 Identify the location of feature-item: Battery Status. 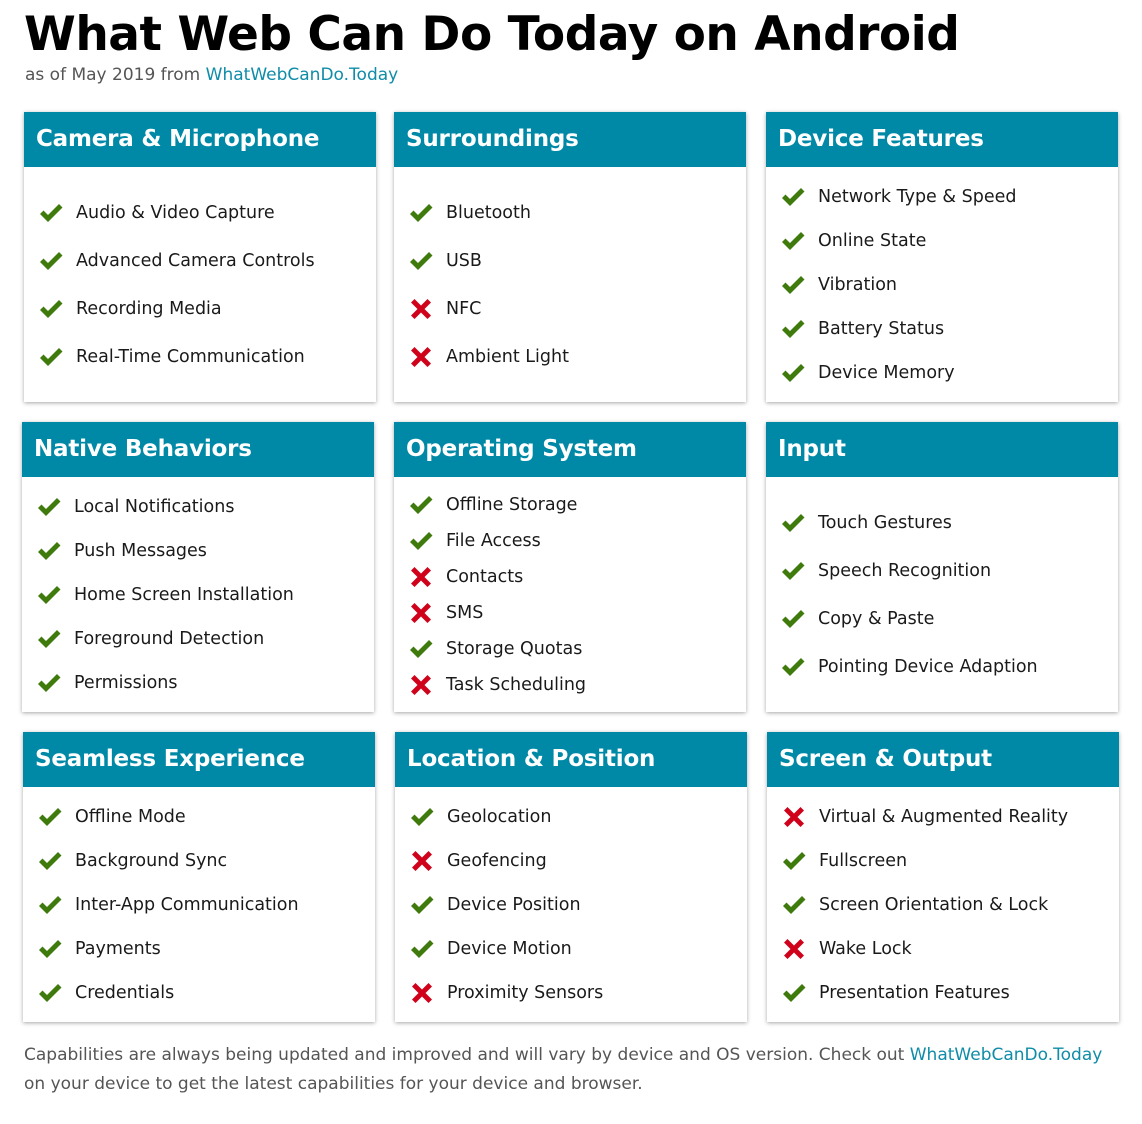
(949, 329).